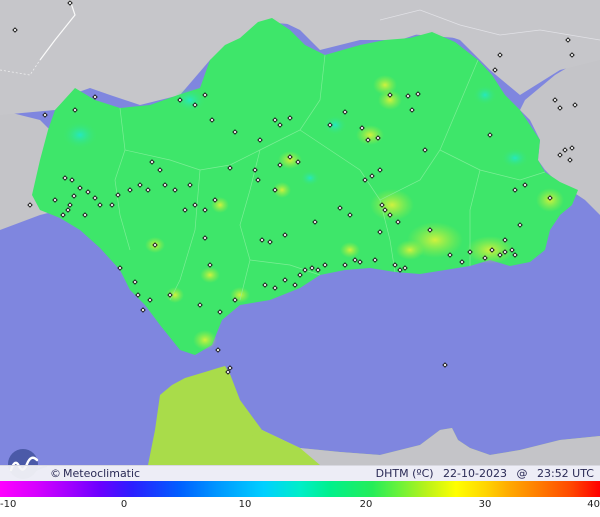 The image size is (600, 517). I want to click on copyright-symbol: ©, so click(55, 473).